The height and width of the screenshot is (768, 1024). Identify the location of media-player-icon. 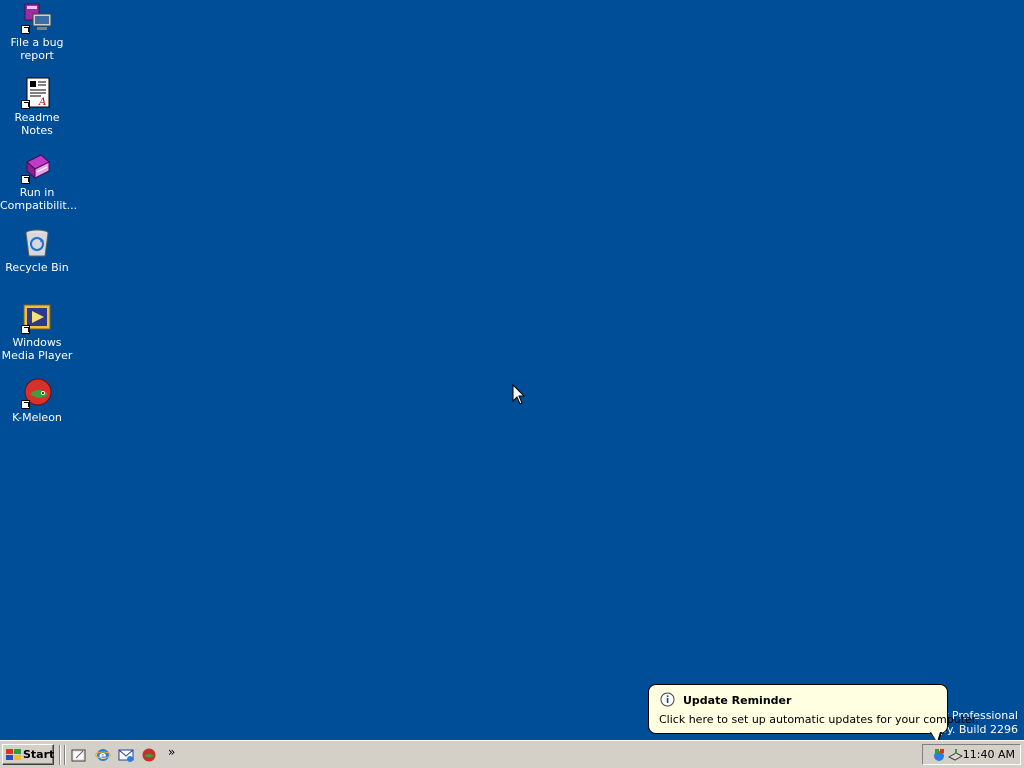
(37, 318).